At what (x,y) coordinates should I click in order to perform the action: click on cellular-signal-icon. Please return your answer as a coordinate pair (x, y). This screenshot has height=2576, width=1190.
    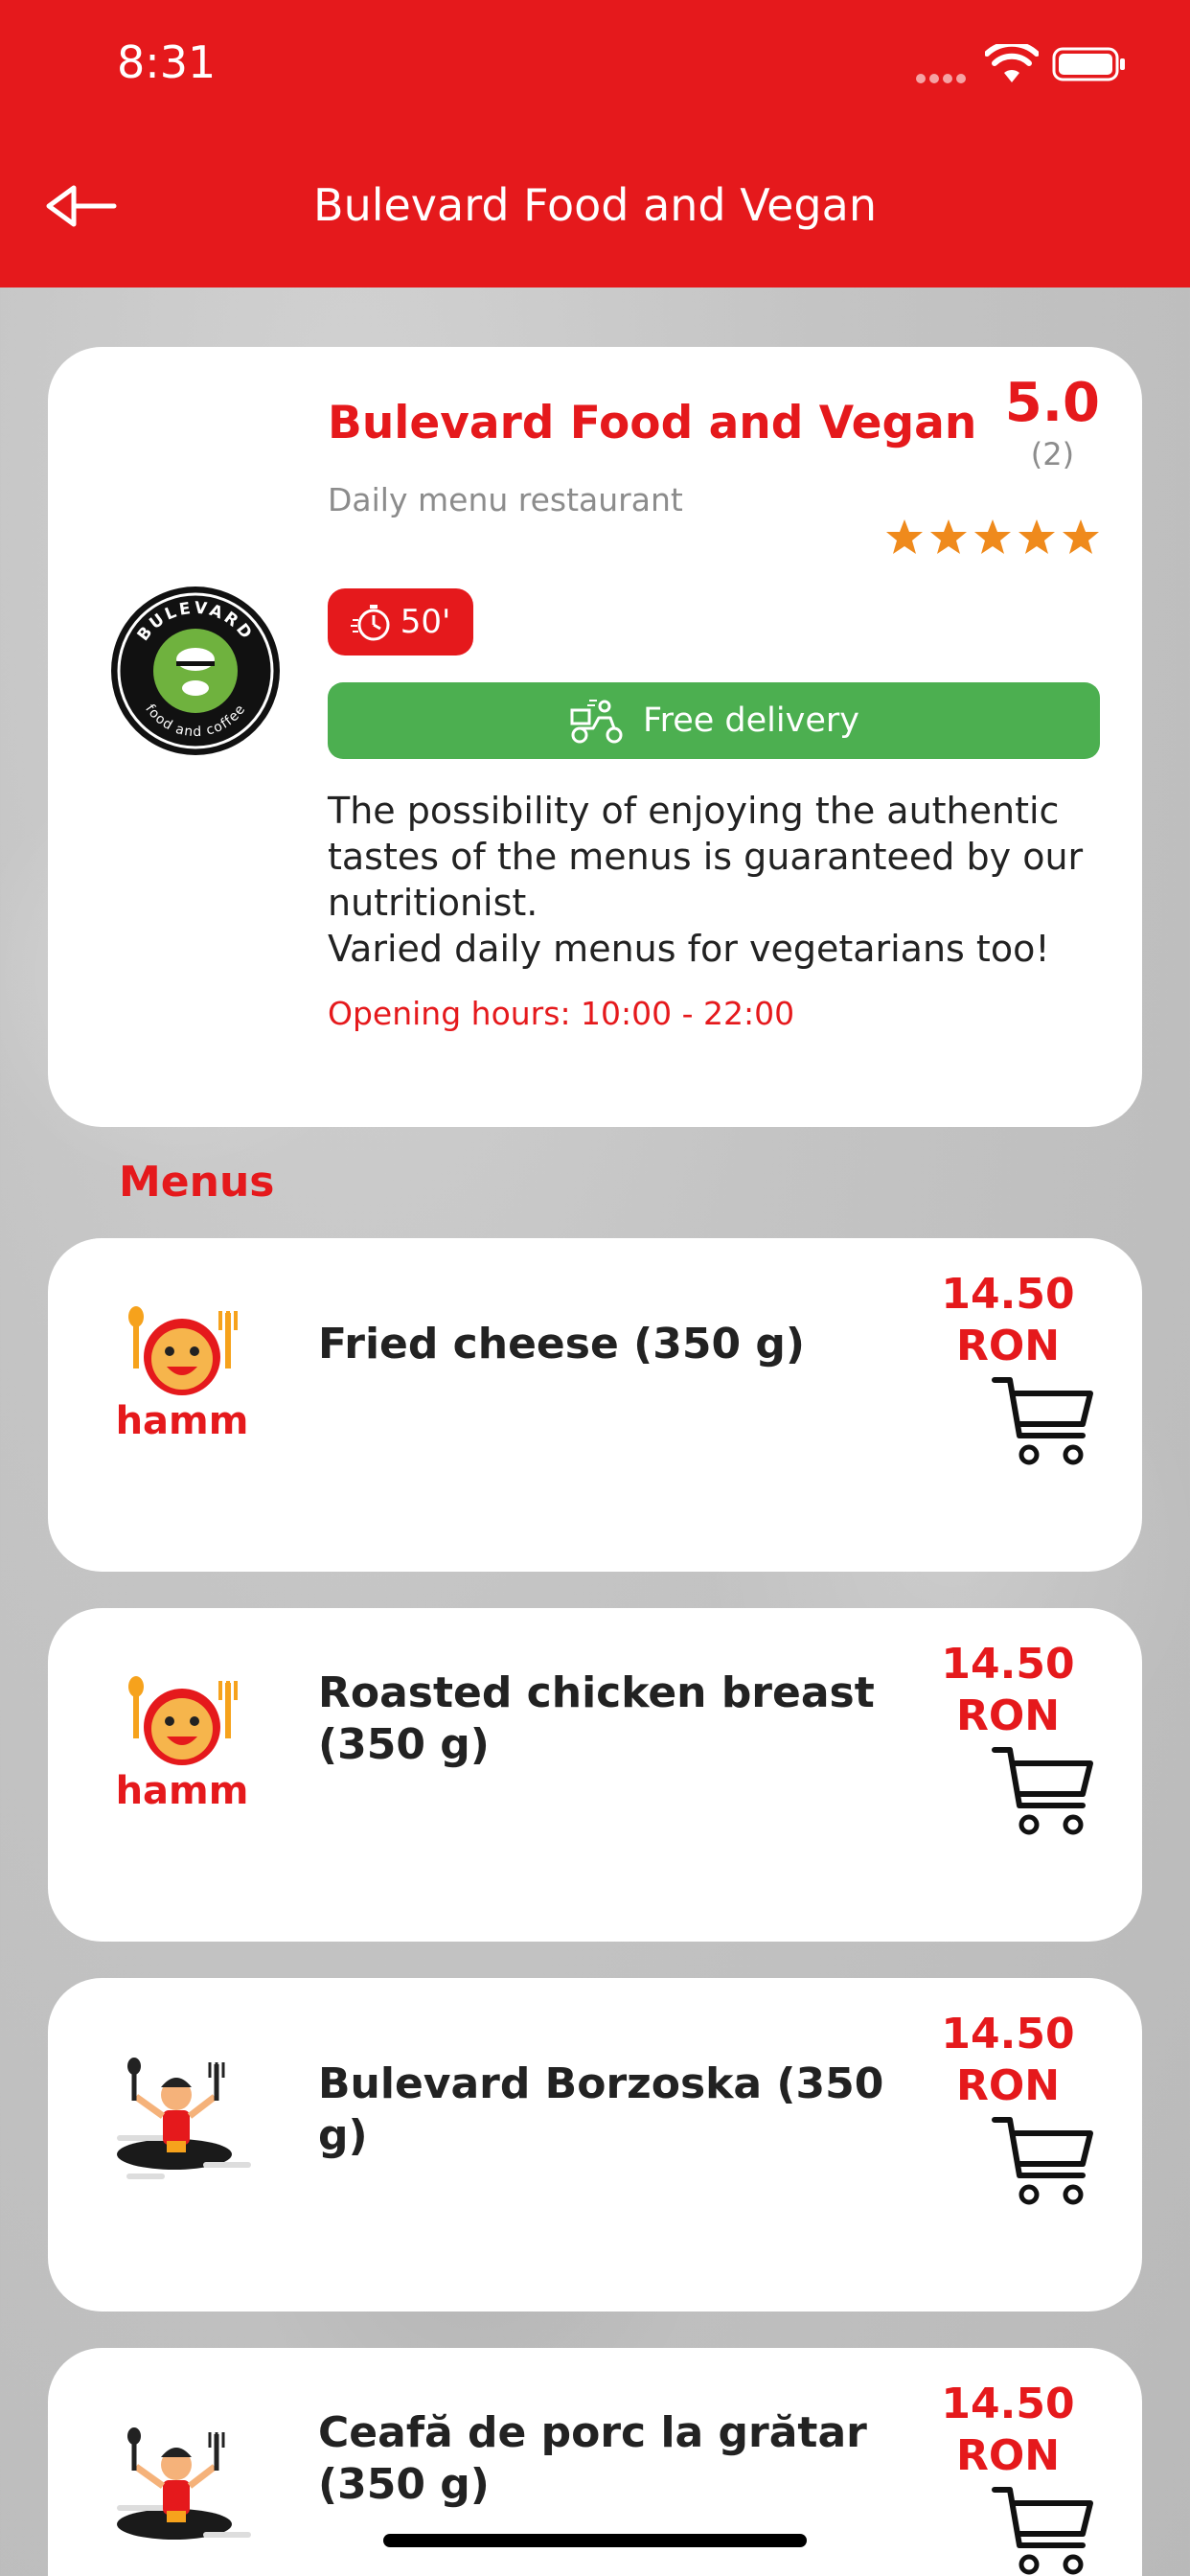
    Looking at the image, I should click on (943, 78).